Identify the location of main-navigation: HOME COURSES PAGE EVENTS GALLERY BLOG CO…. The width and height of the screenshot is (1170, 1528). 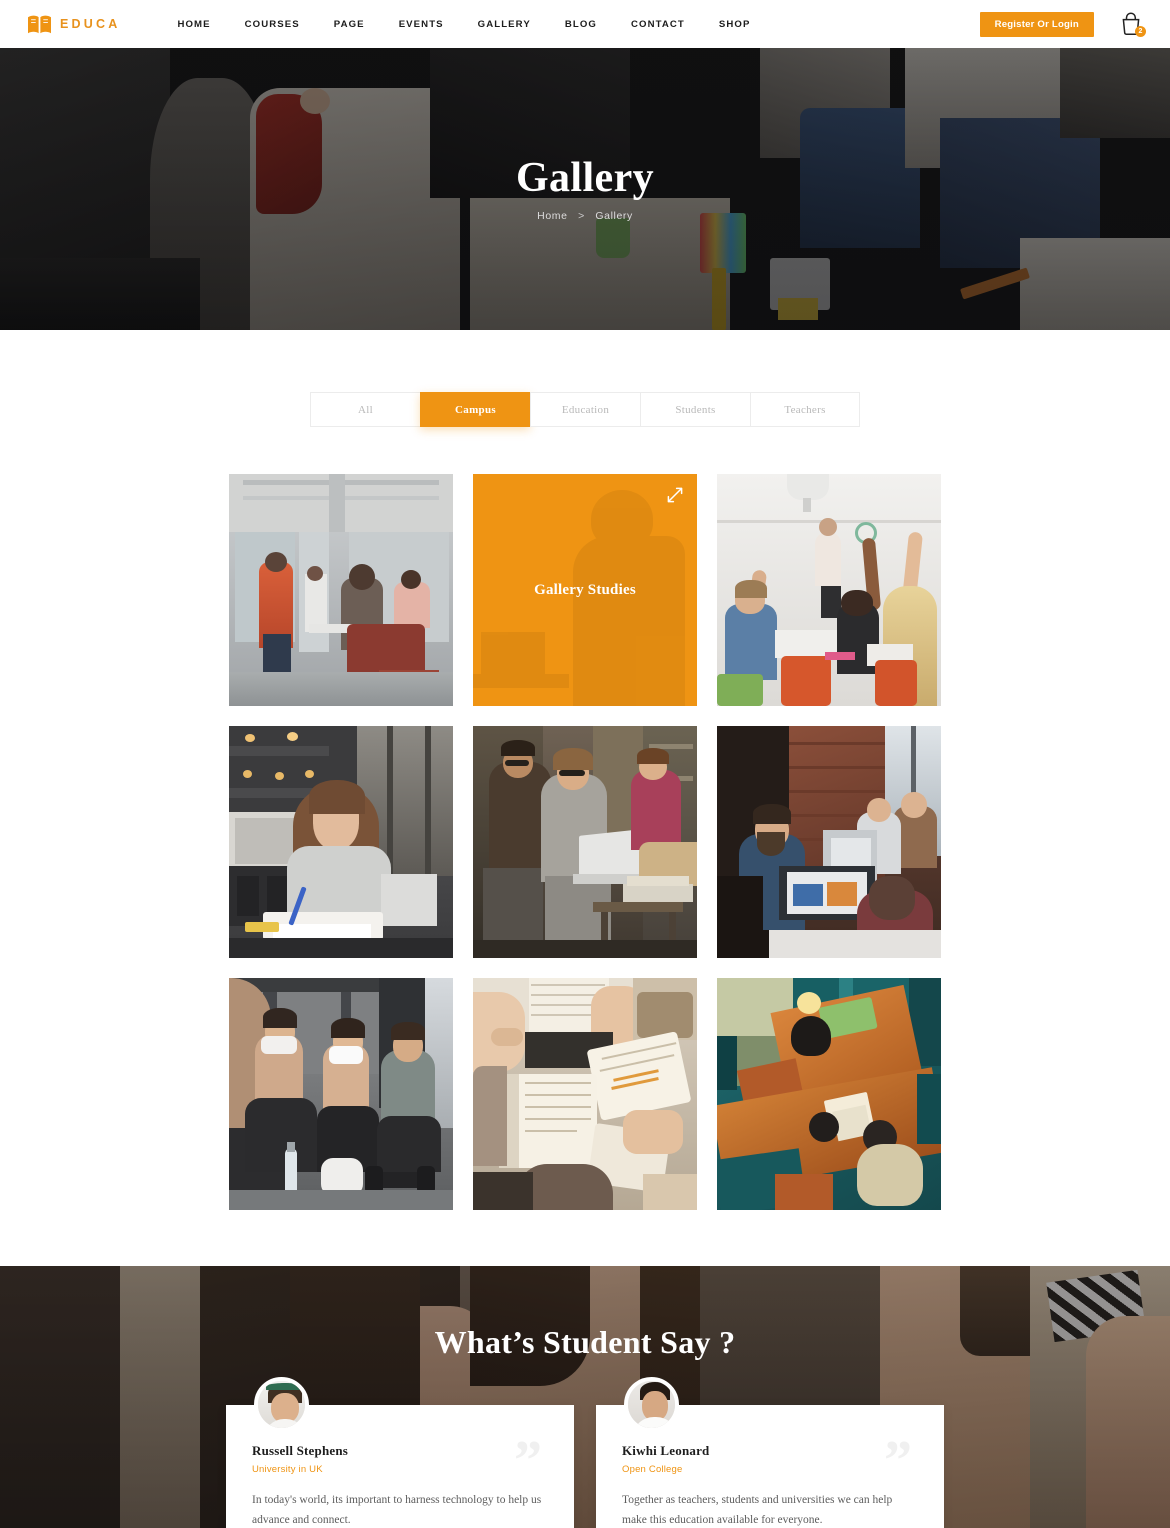
(463, 24).